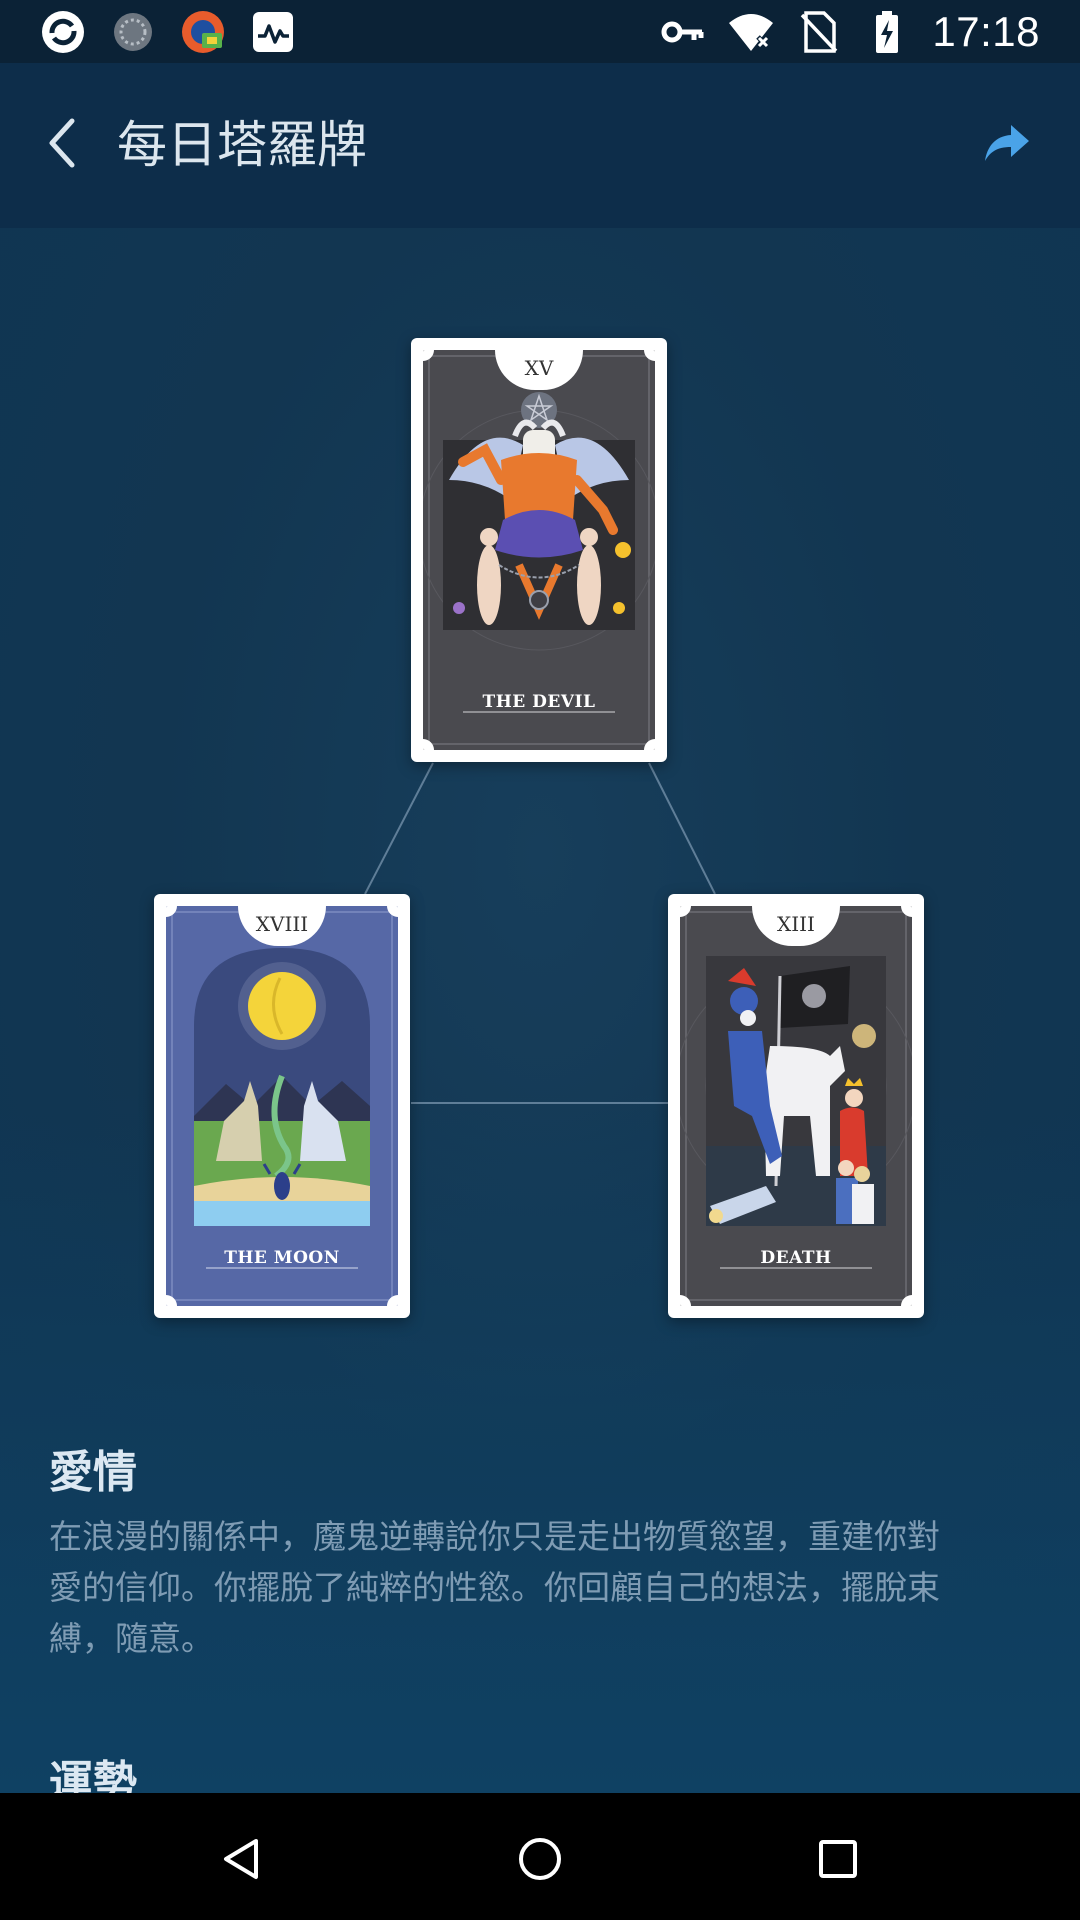  I want to click on section-text-line: 愛的信仰。你擺脫了純粹的性慾。你回顧自己的想法，擺脫束, so click(494, 1587).